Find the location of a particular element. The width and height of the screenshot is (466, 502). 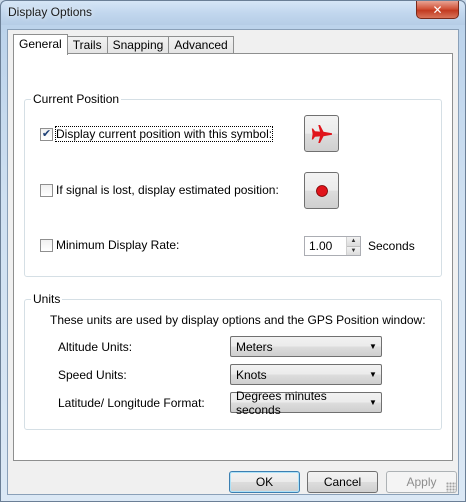

min-rate-row: Minimum Display Rate: is located at coordinates (109, 245).